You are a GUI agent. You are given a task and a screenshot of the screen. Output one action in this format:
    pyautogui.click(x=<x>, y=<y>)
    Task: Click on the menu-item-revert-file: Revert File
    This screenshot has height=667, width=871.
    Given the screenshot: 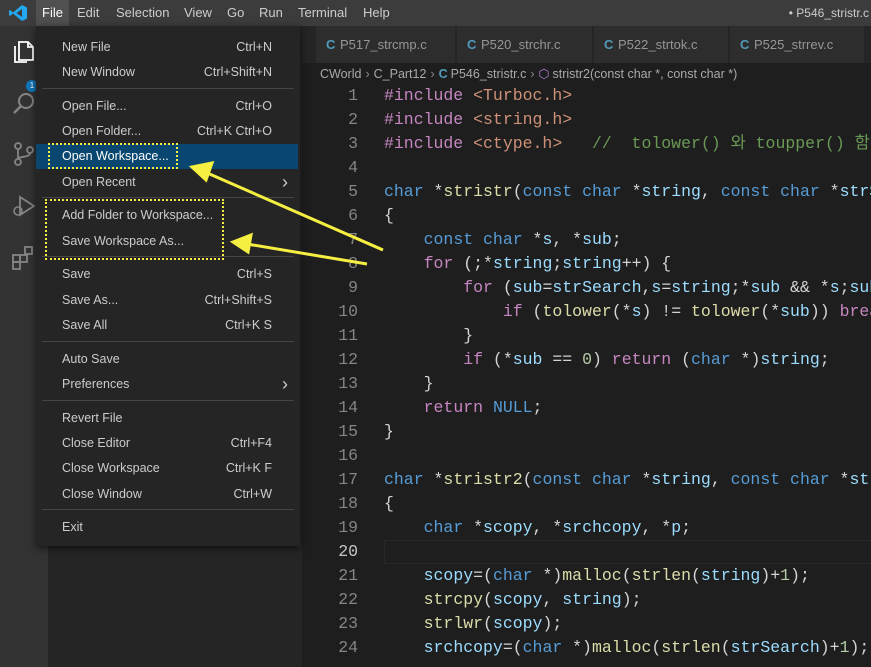 What is the action you would take?
    pyautogui.click(x=168, y=418)
    